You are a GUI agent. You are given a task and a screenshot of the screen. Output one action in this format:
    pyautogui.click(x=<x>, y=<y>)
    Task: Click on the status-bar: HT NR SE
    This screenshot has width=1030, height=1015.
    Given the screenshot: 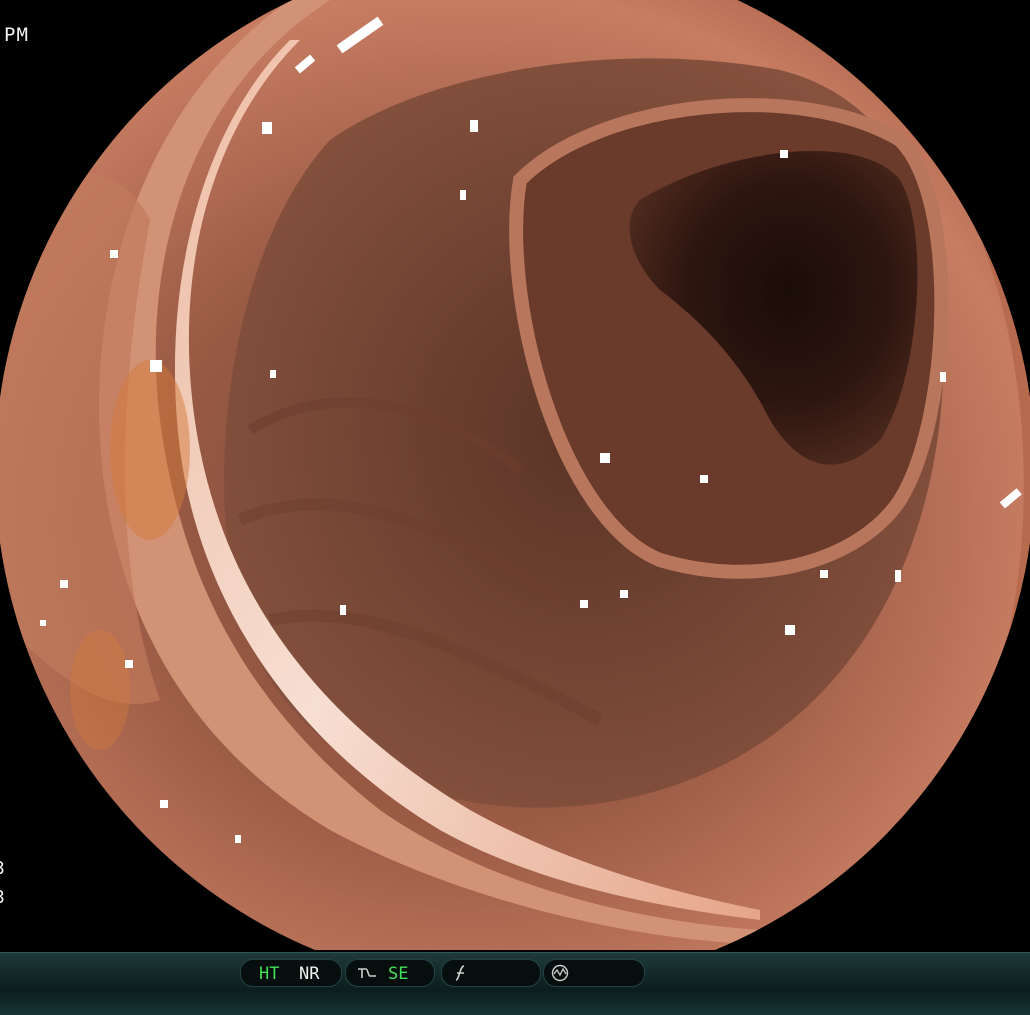 What is the action you would take?
    pyautogui.click(x=515, y=983)
    